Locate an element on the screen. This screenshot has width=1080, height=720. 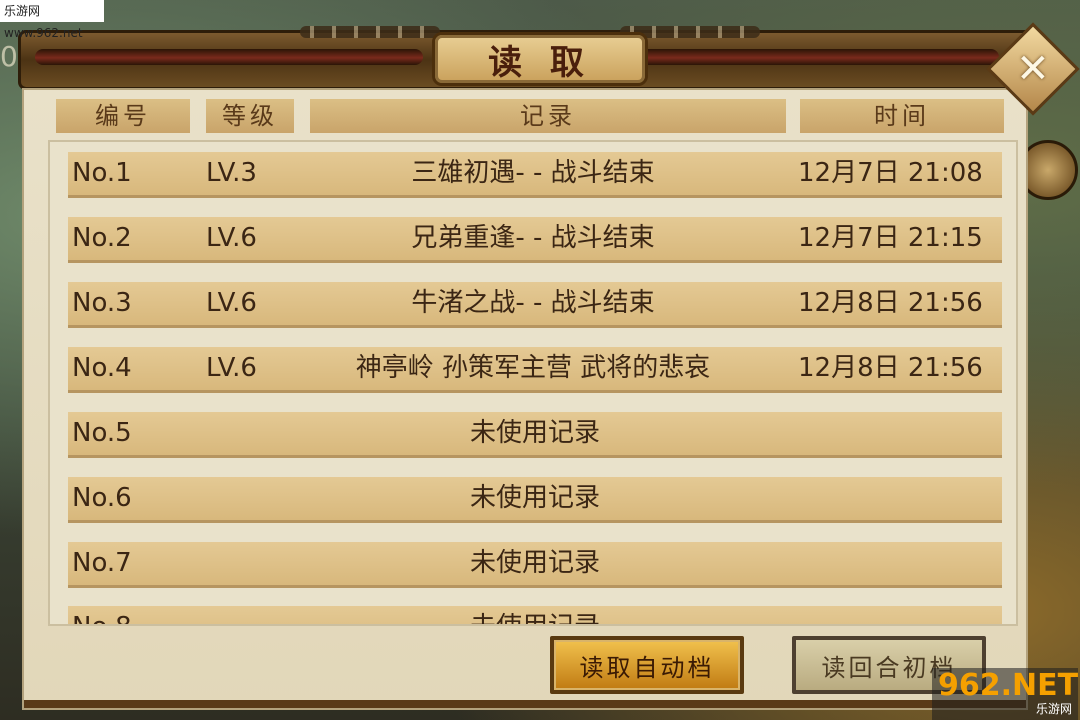
save-slot-row: No.3 LV.6 牛渚之战- - 战斗结束 12月8日 21:56 is located at coordinates (535, 305).